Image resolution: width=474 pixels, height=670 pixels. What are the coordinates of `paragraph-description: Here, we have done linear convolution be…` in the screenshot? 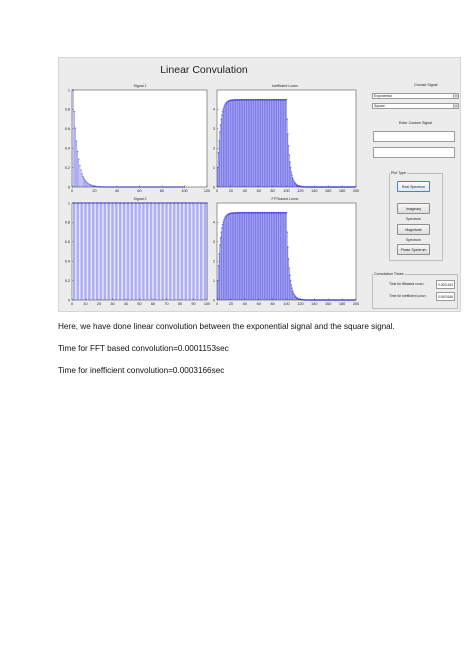 It's located at (226, 326).